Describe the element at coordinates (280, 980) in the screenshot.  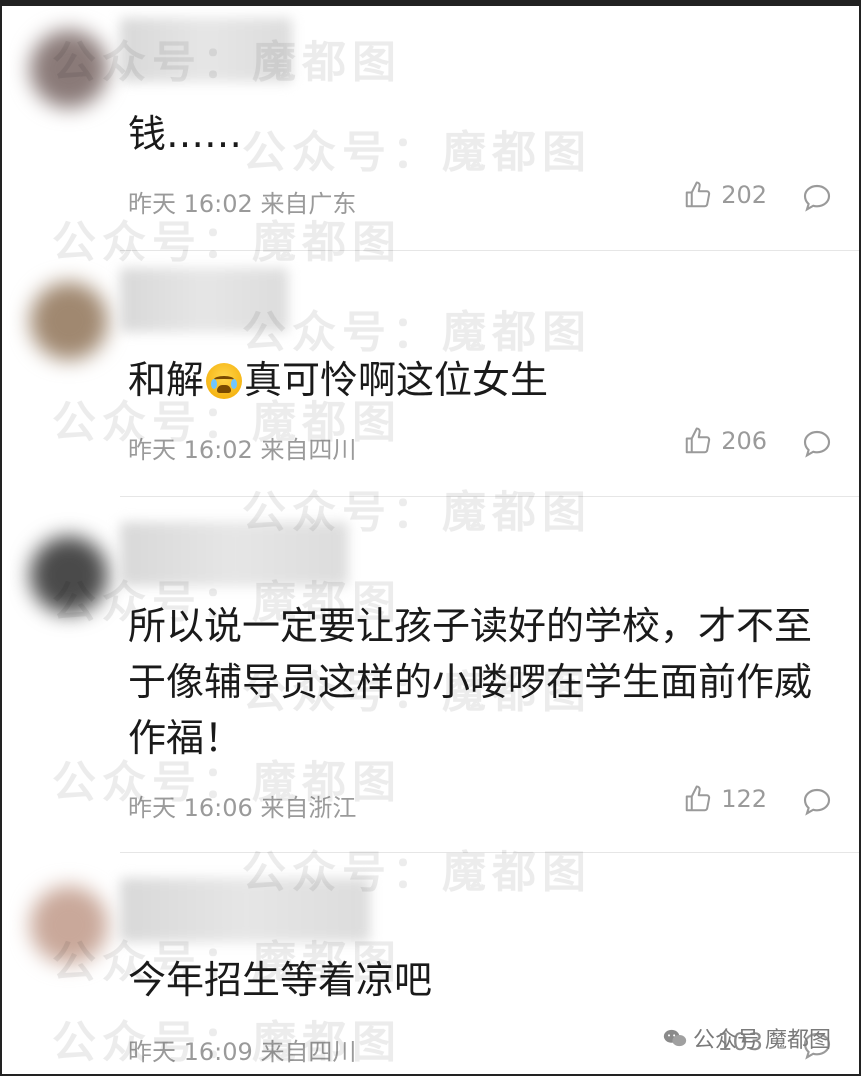
I see `comment-text: 今年招生等着凉吧` at that location.